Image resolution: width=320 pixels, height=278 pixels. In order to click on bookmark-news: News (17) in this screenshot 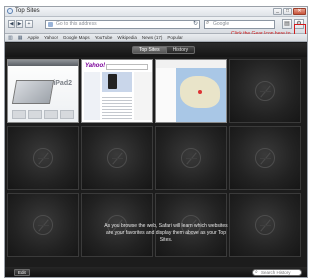, I will do `click(152, 38)`.